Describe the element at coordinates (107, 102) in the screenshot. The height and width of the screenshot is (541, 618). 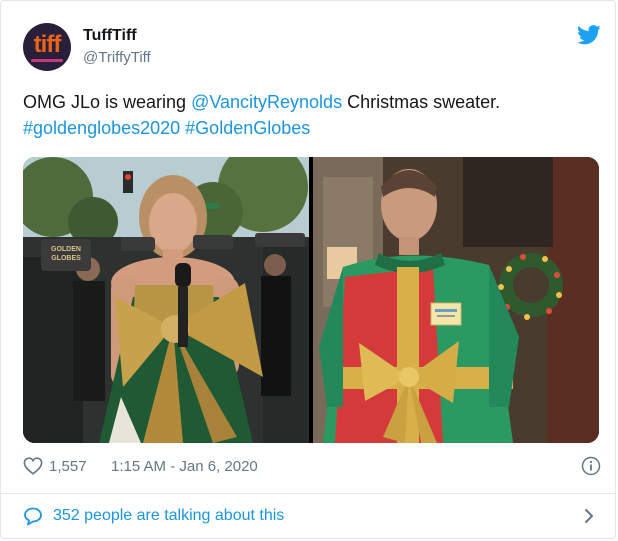
I see `tweet-text-prefix: OMG JLo is wearing` at that location.